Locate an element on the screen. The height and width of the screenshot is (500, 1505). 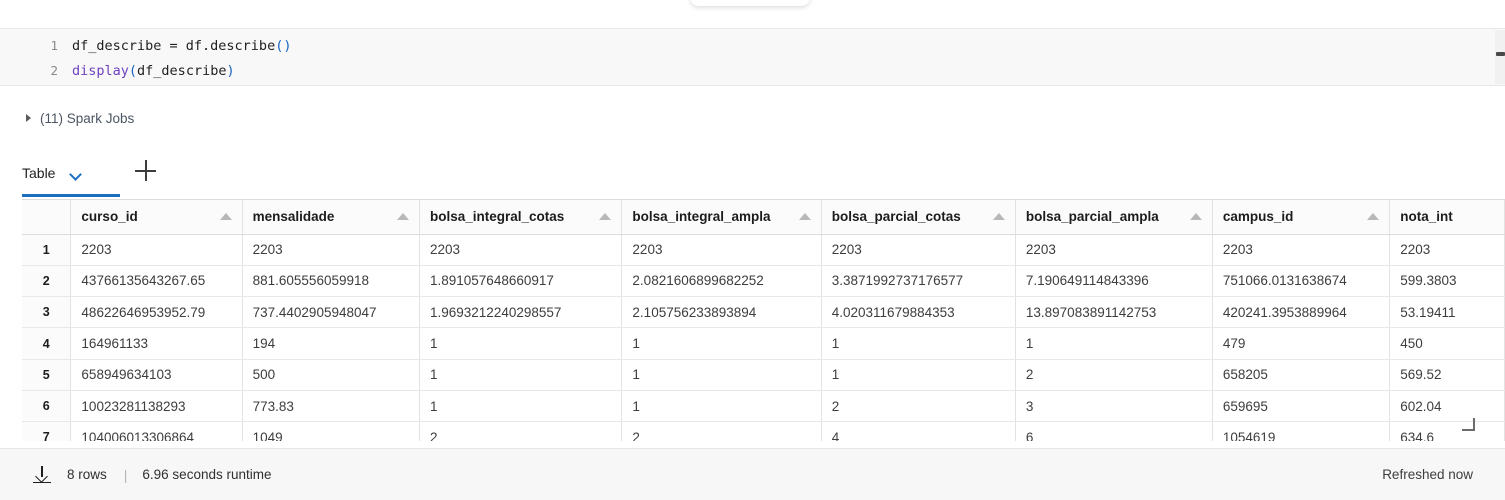
row-number: 5 is located at coordinates (47, 375).